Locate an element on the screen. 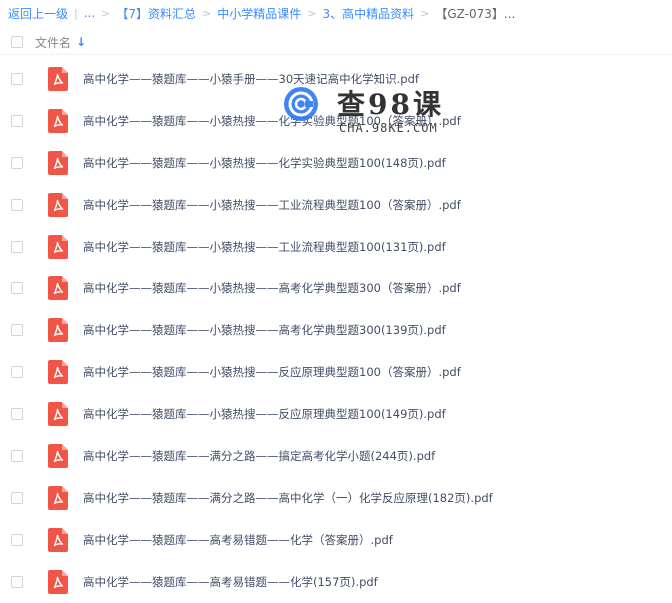 The height and width of the screenshot is (603, 672). file-row: 高中化学——猿题库——小猿热搜——高考化学典型题300(139页).pdf is located at coordinates (336, 330).